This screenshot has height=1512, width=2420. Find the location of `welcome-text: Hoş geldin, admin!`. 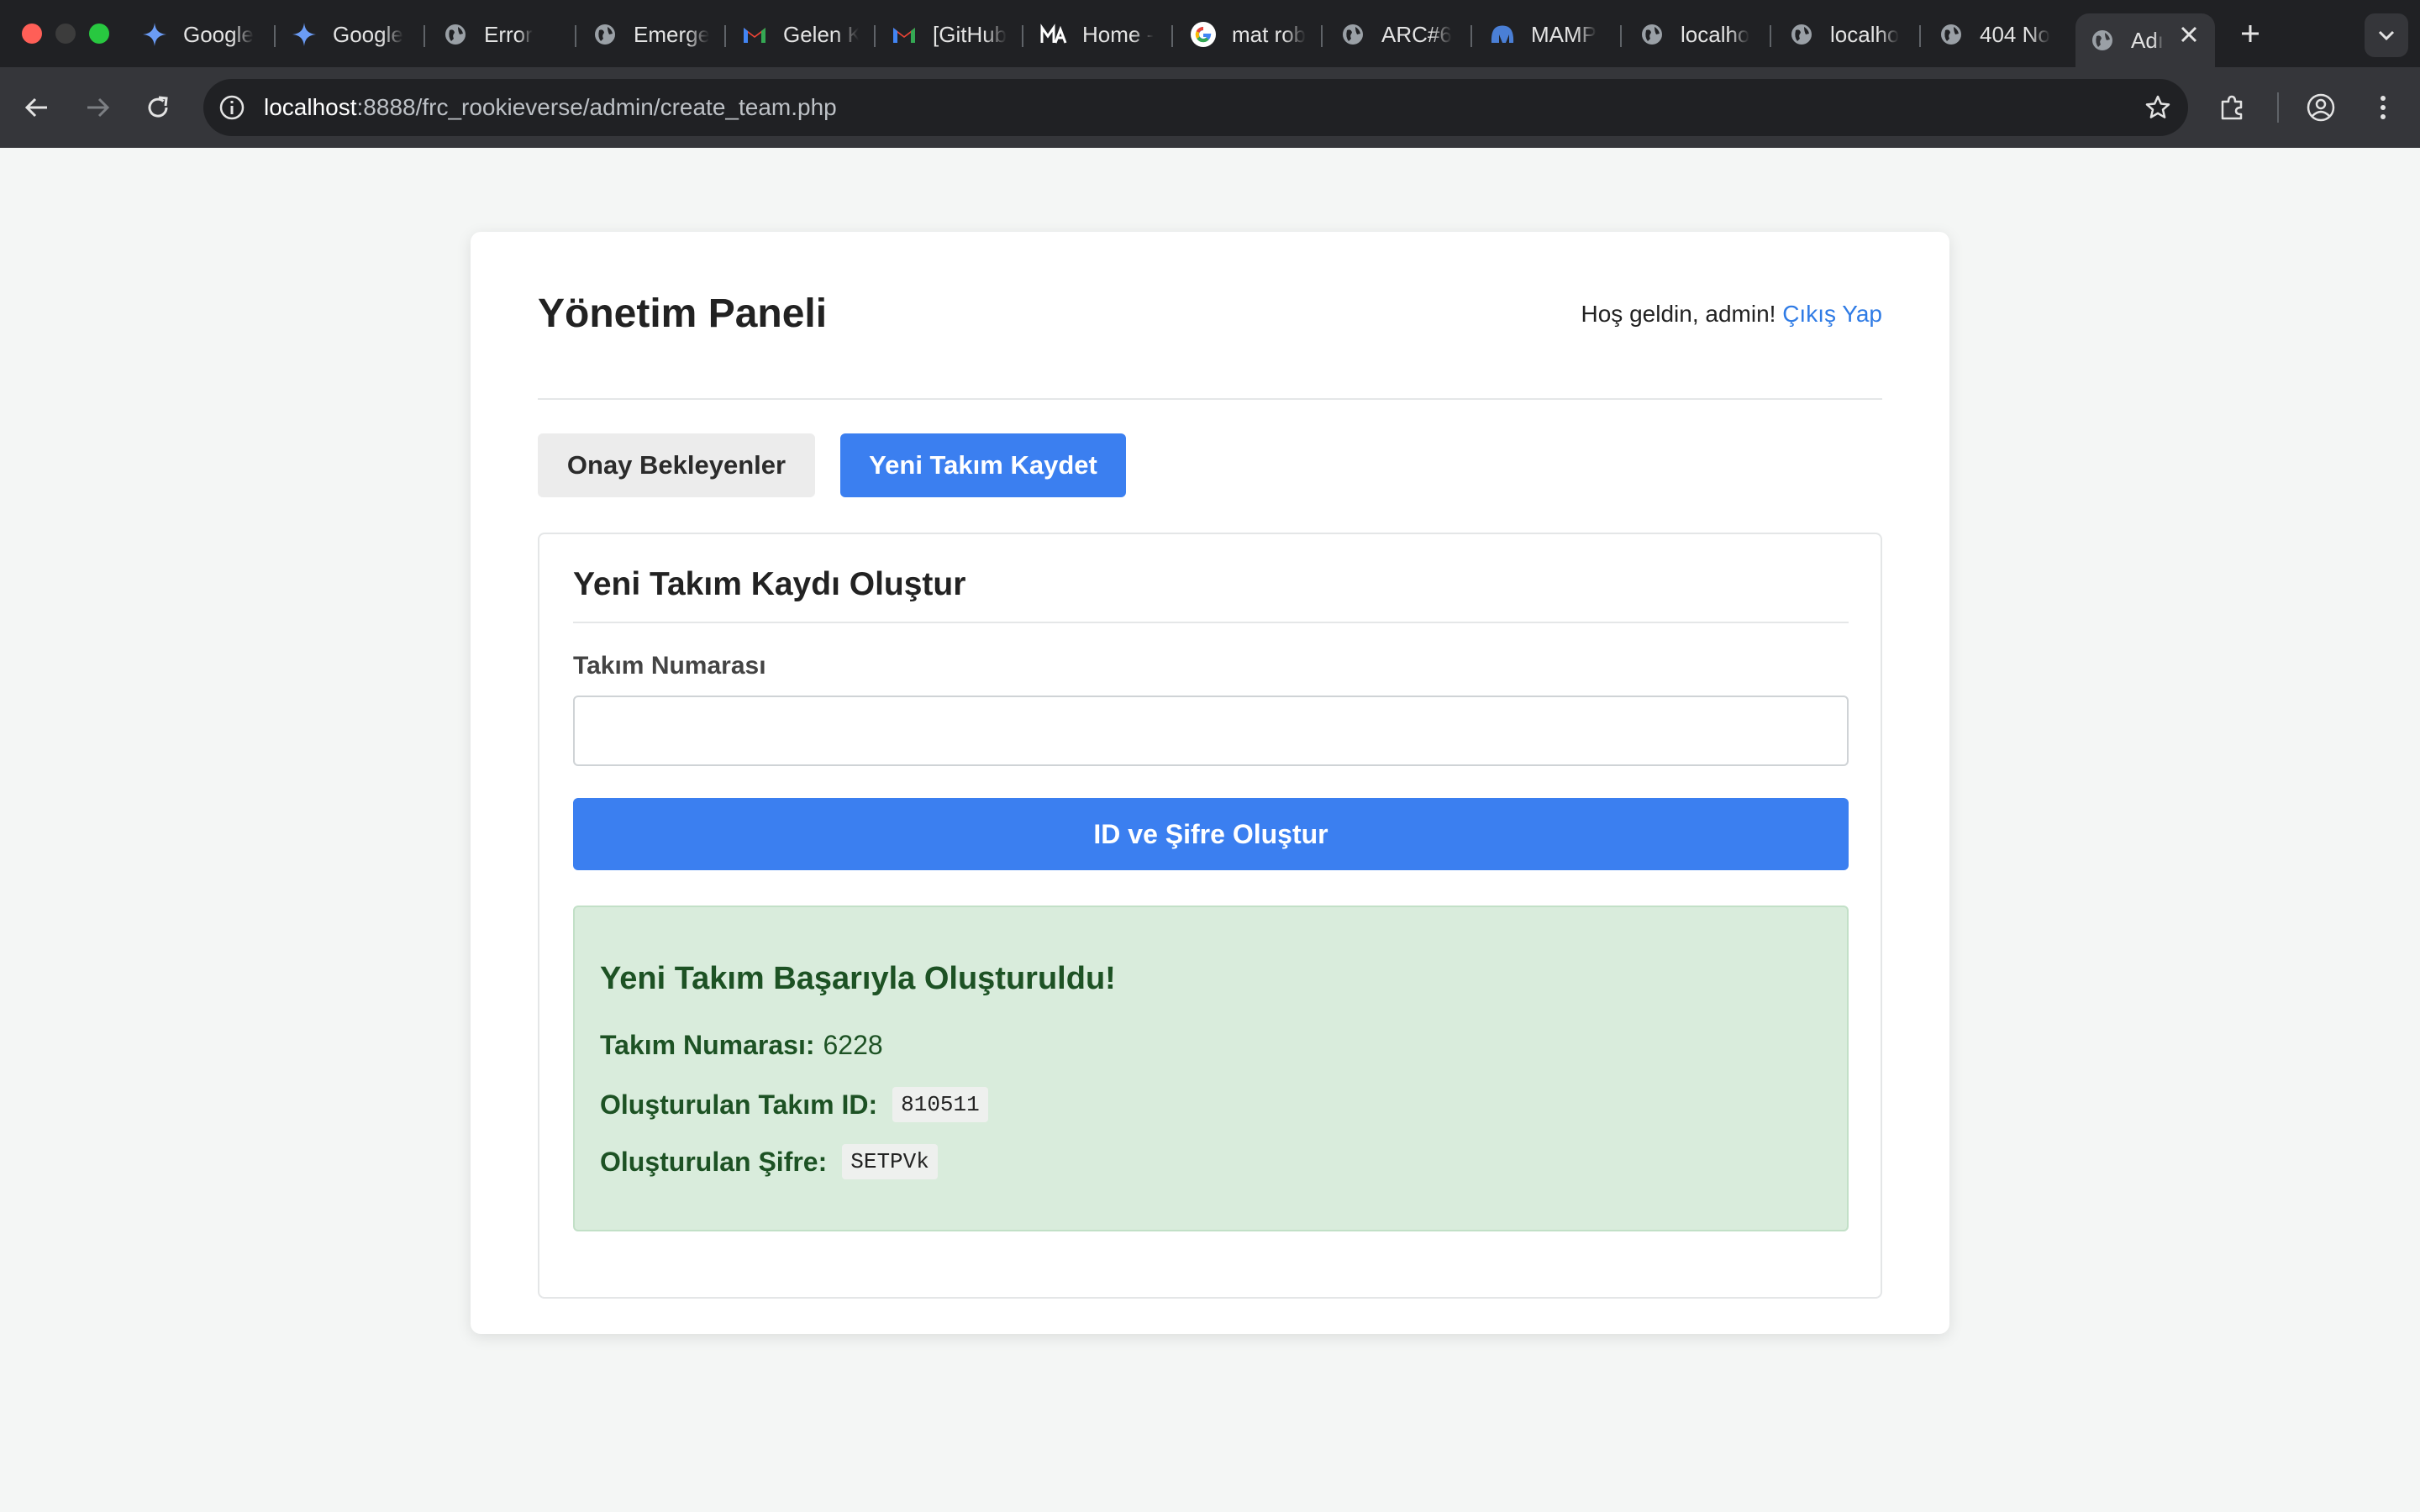

welcome-text: Hoş geldin, admin! is located at coordinates (1679, 314).